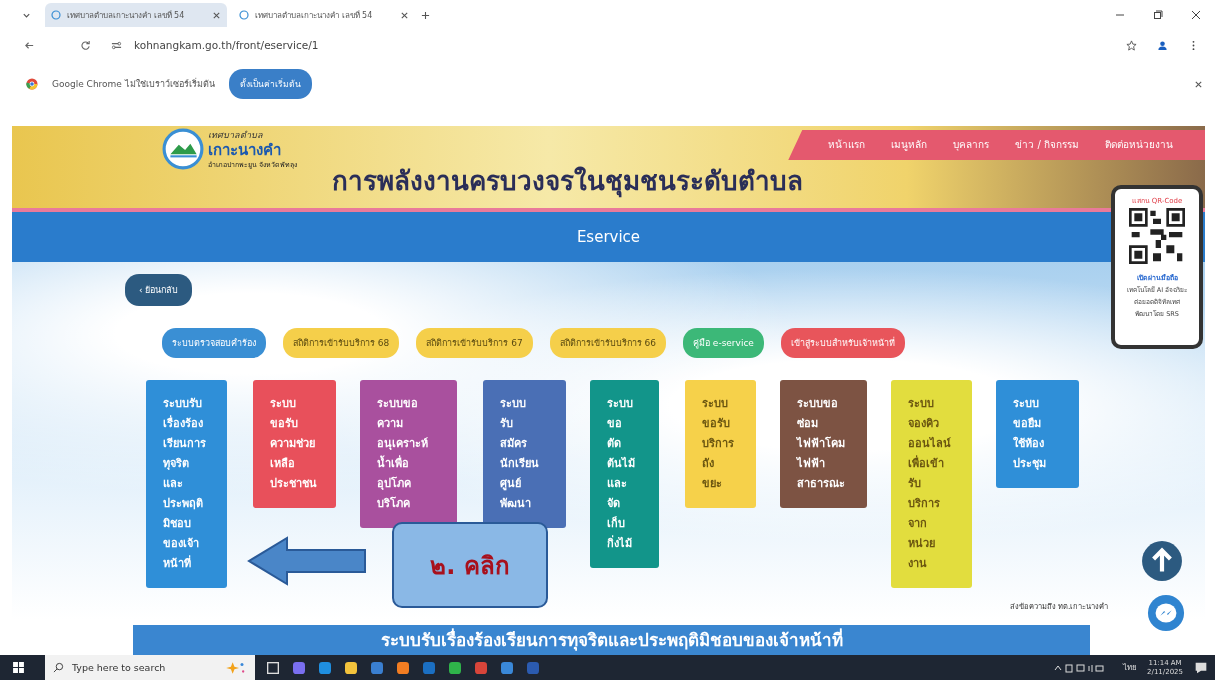 This screenshot has height=680, width=1215. Describe the element at coordinates (150, 667) in the screenshot. I see `taskbar-search-field: Type here to search` at that location.